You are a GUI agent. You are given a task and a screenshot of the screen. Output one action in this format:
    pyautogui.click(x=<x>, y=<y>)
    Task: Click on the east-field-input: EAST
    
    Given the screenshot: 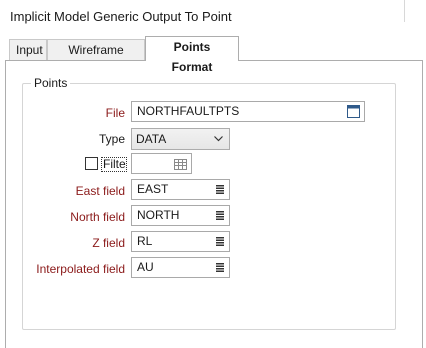 What is the action you would take?
    pyautogui.click(x=180, y=189)
    